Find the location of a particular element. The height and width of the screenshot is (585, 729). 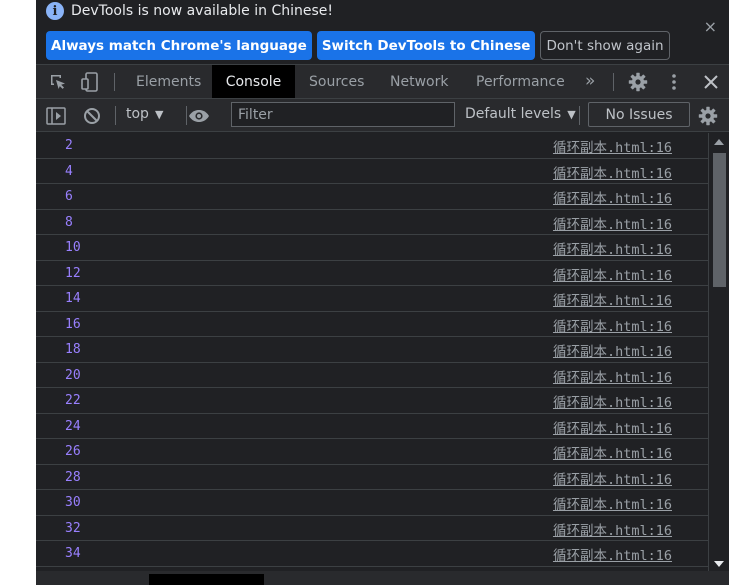

tab-sources: Sources is located at coordinates (336, 81).